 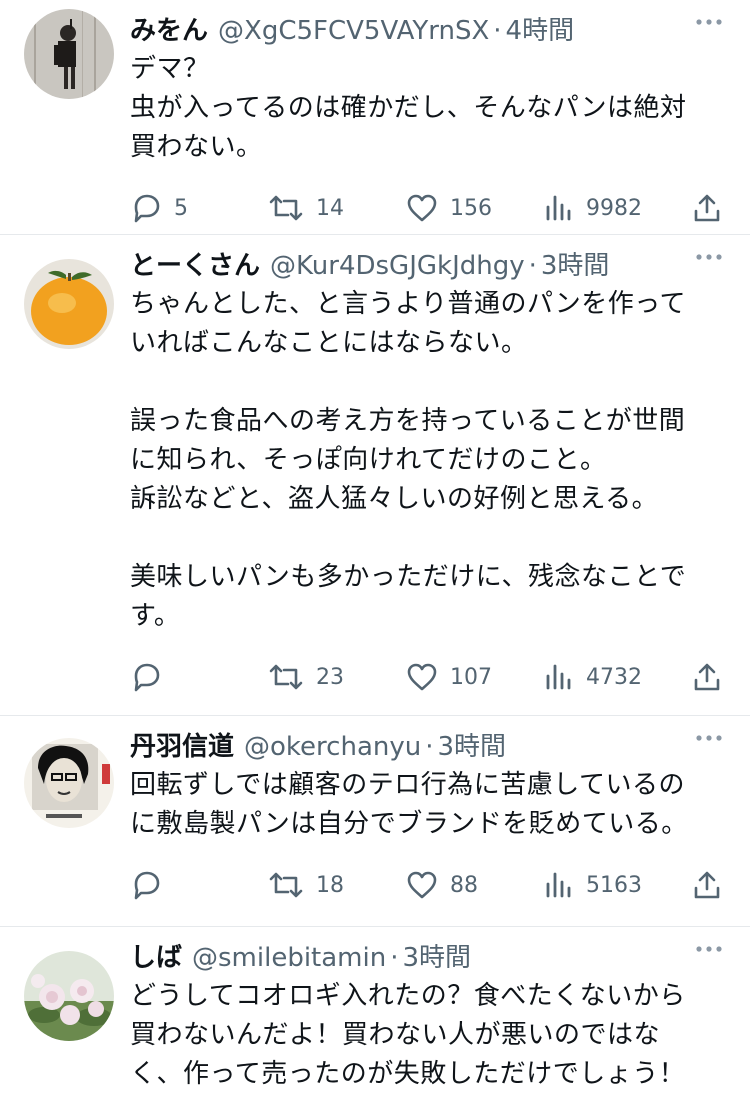 I want to click on user-handle: @smilebitamin, so click(x=289, y=958).